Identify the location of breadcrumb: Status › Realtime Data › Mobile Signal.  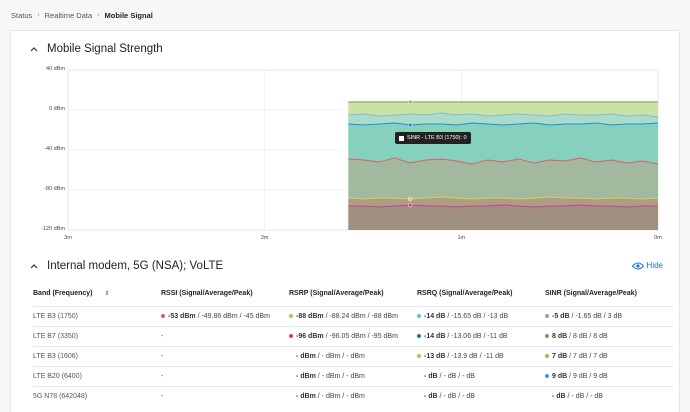
(82, 15).